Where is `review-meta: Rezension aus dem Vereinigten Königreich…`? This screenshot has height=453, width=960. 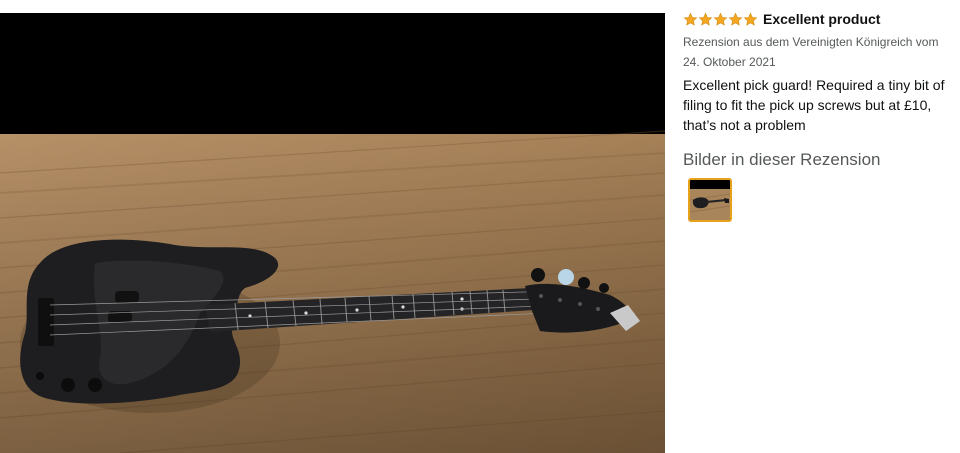 review-meta: Rezension aus dem Vereinigten Königreich… is located at coordinates (811, 52).